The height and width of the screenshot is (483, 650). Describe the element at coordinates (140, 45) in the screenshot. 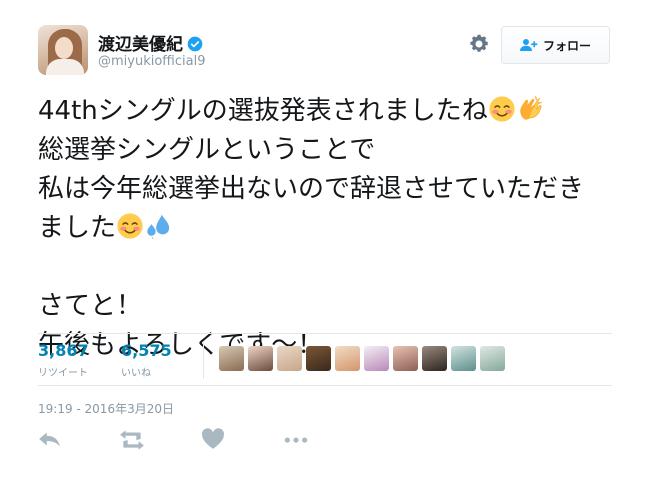

I see `display-name-text: 渡辺美優紀` at that location.